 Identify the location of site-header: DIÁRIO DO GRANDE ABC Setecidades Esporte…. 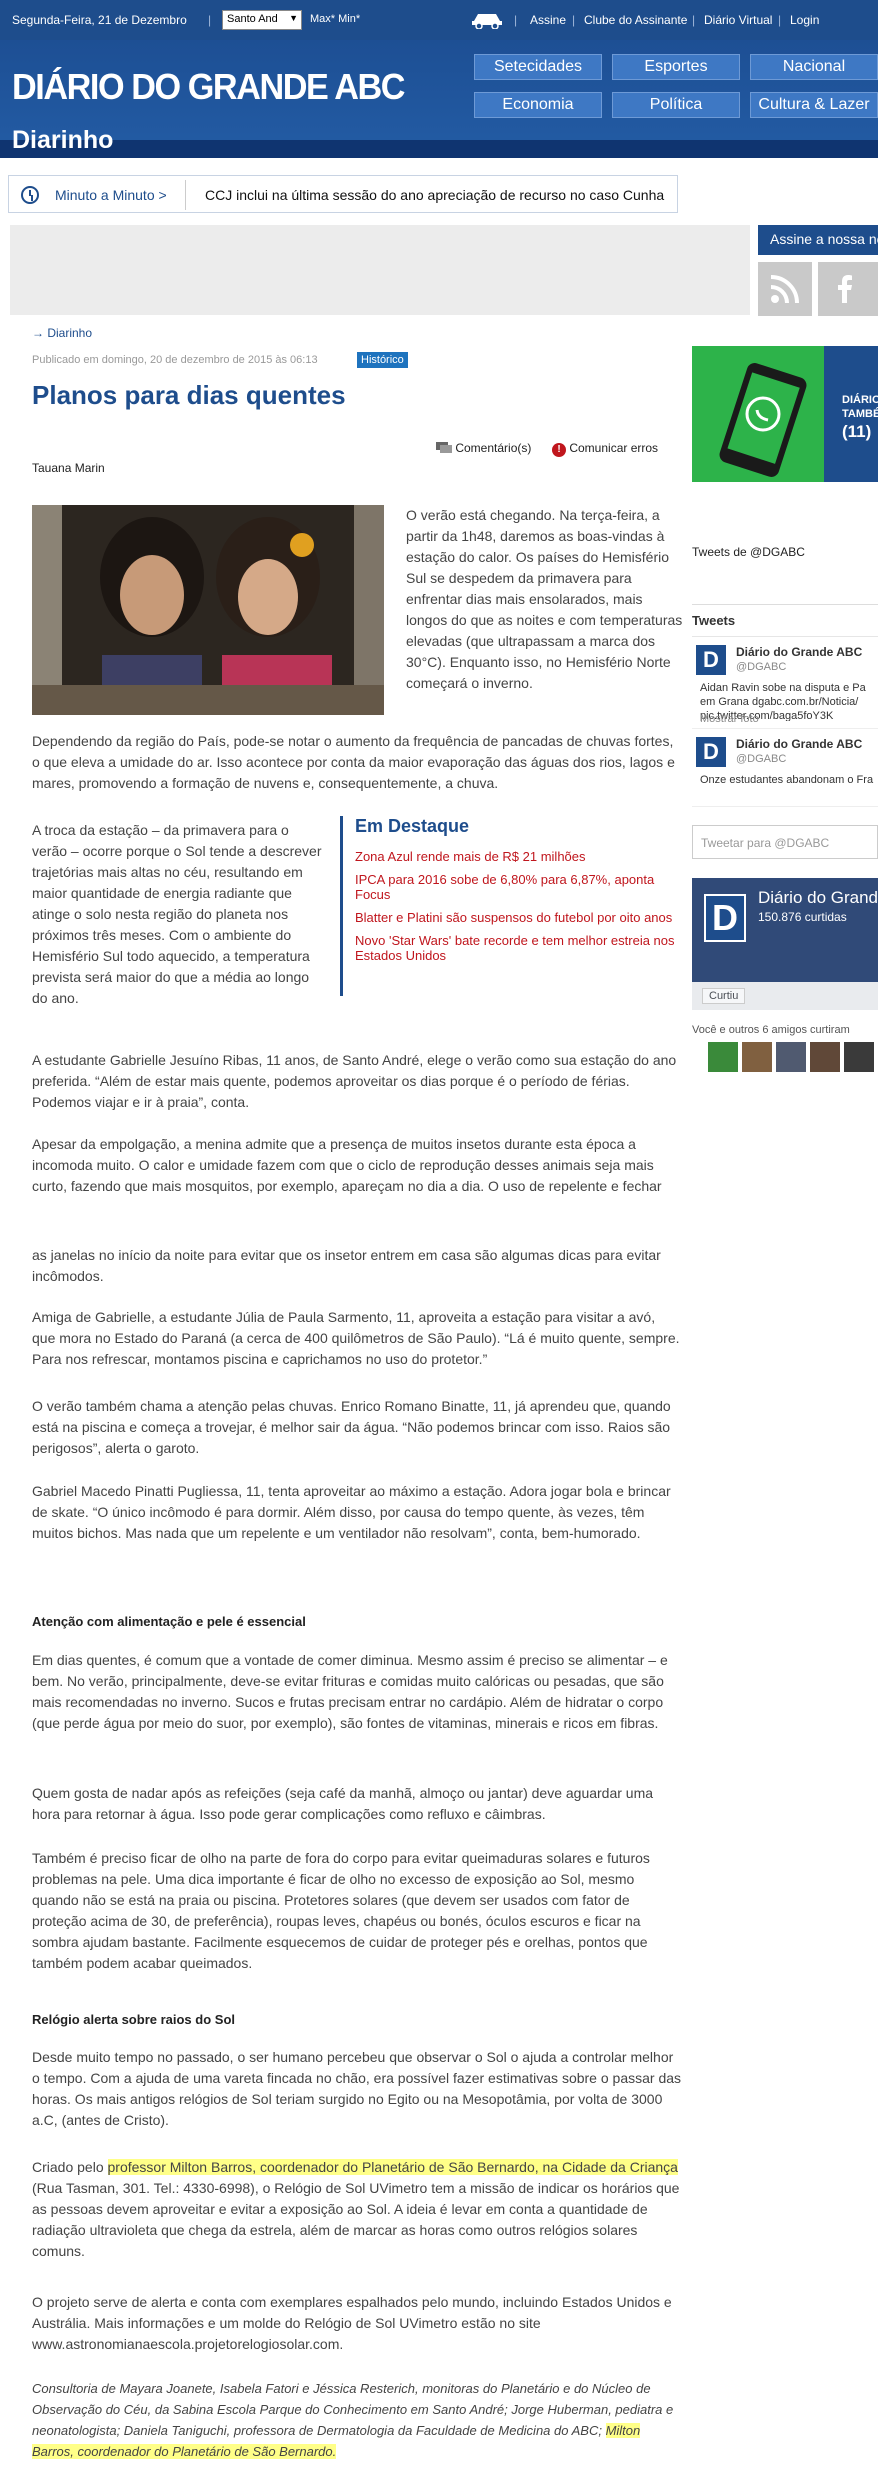
(439, 99).